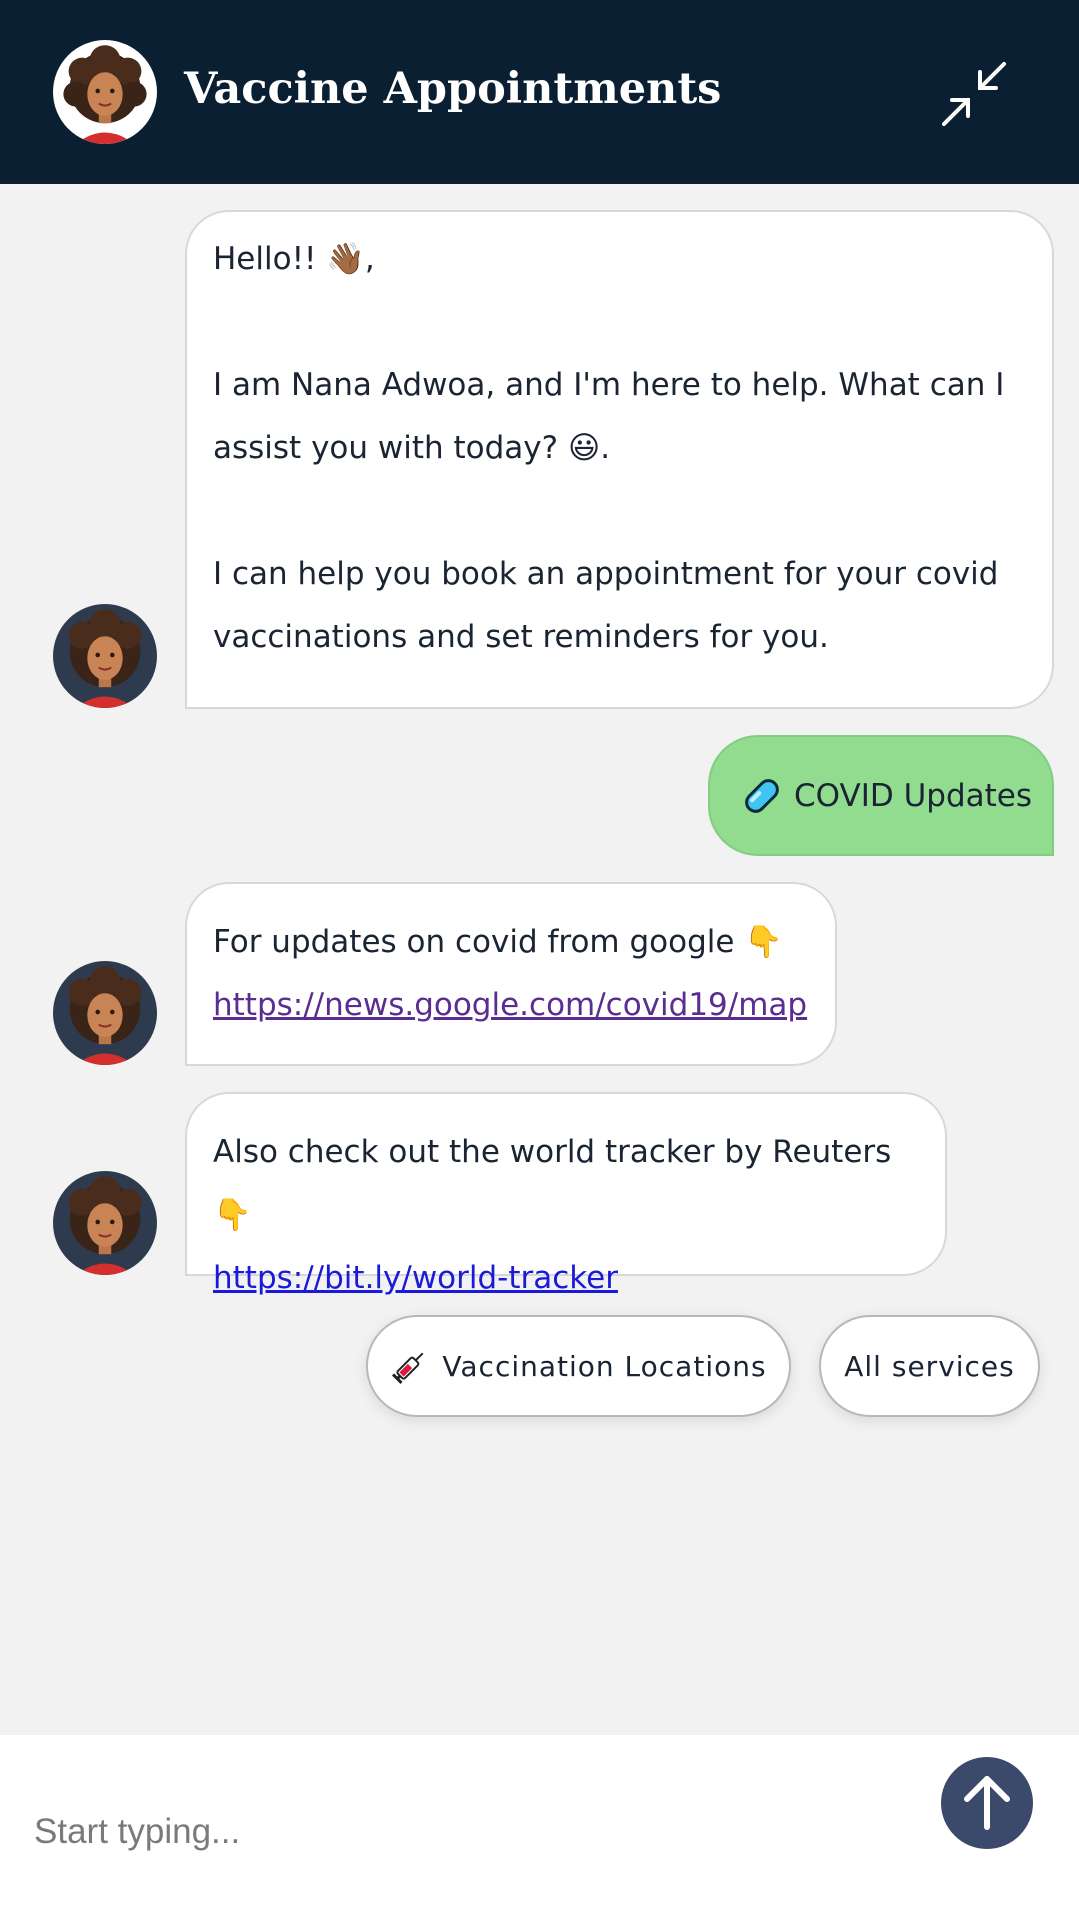  Describe the element at coordinates (913, 795) in the screenshot. I see `message-text: COVID Updates` at that location.